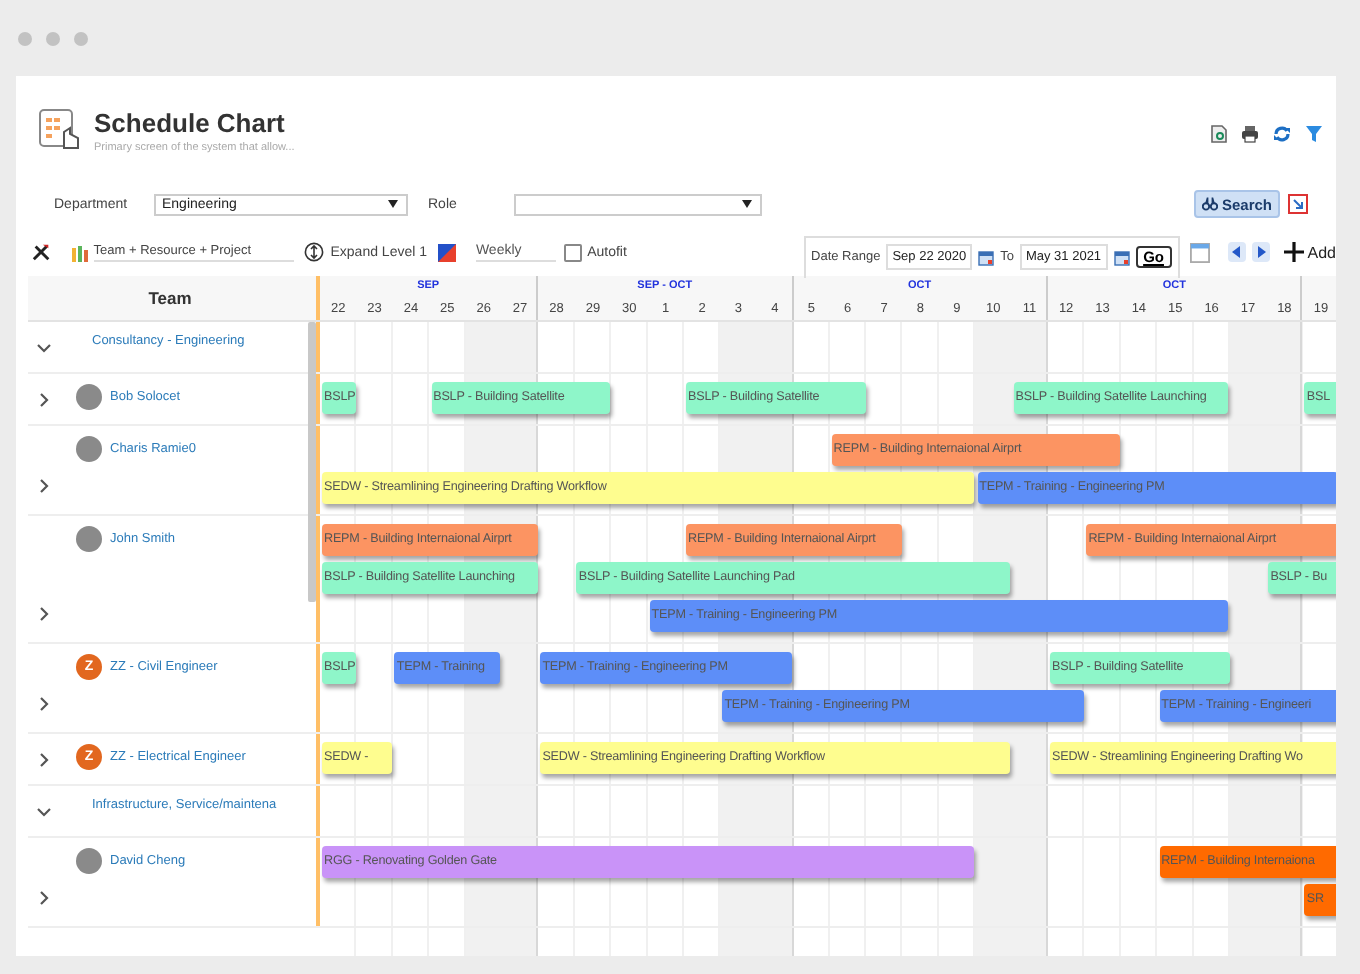 The height and width of the screenshot is (974, 1360). I want to click on previous-button, so click(1236, 252).